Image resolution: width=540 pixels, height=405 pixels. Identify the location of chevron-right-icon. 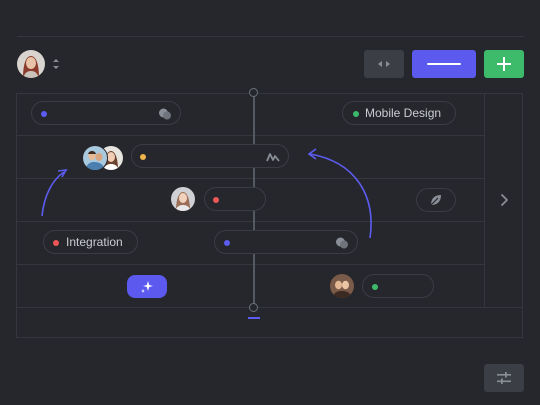
(504, 200).